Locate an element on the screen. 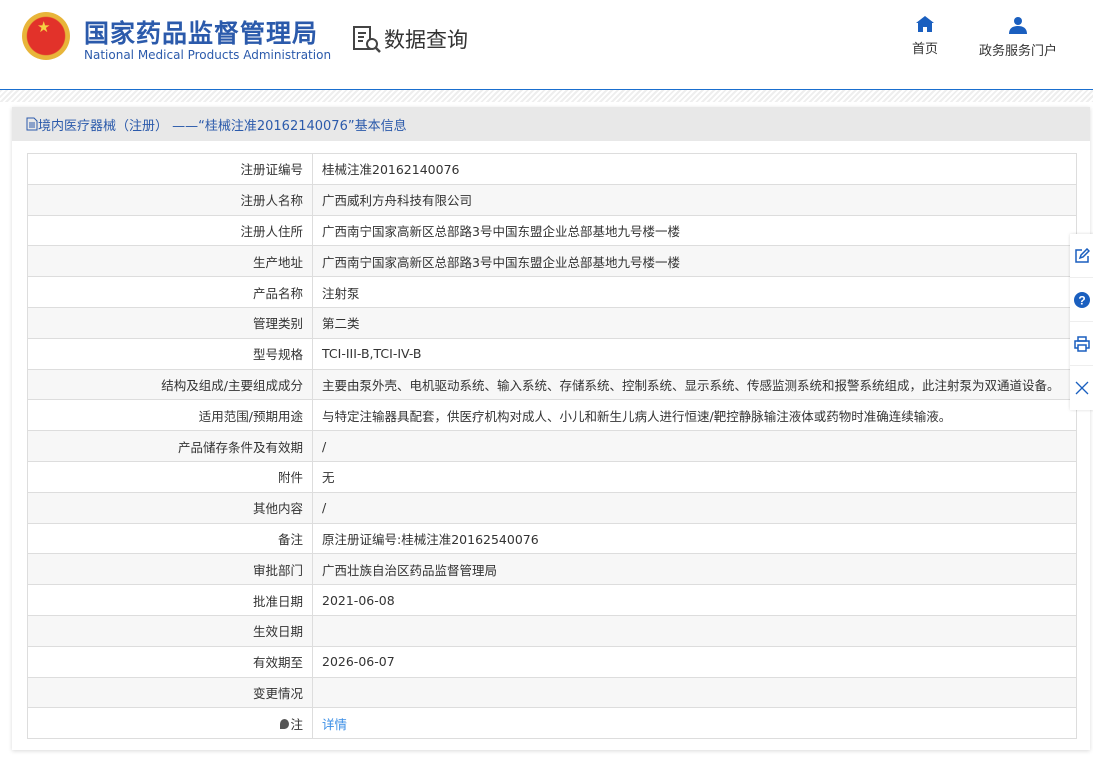 This screenshot has height=769, width=1093. field-value: 注射泵 is located at coordinates (694, 292).